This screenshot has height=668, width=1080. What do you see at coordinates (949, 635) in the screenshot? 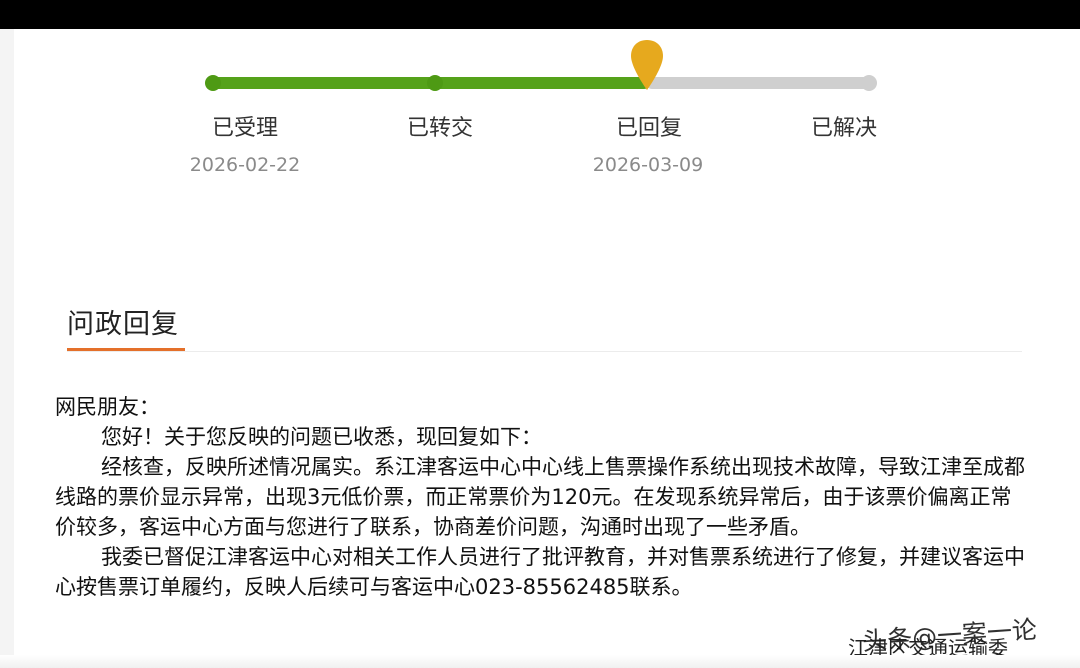
I see `watermark: 头条@一案一论` at bounding box center [949, 635].